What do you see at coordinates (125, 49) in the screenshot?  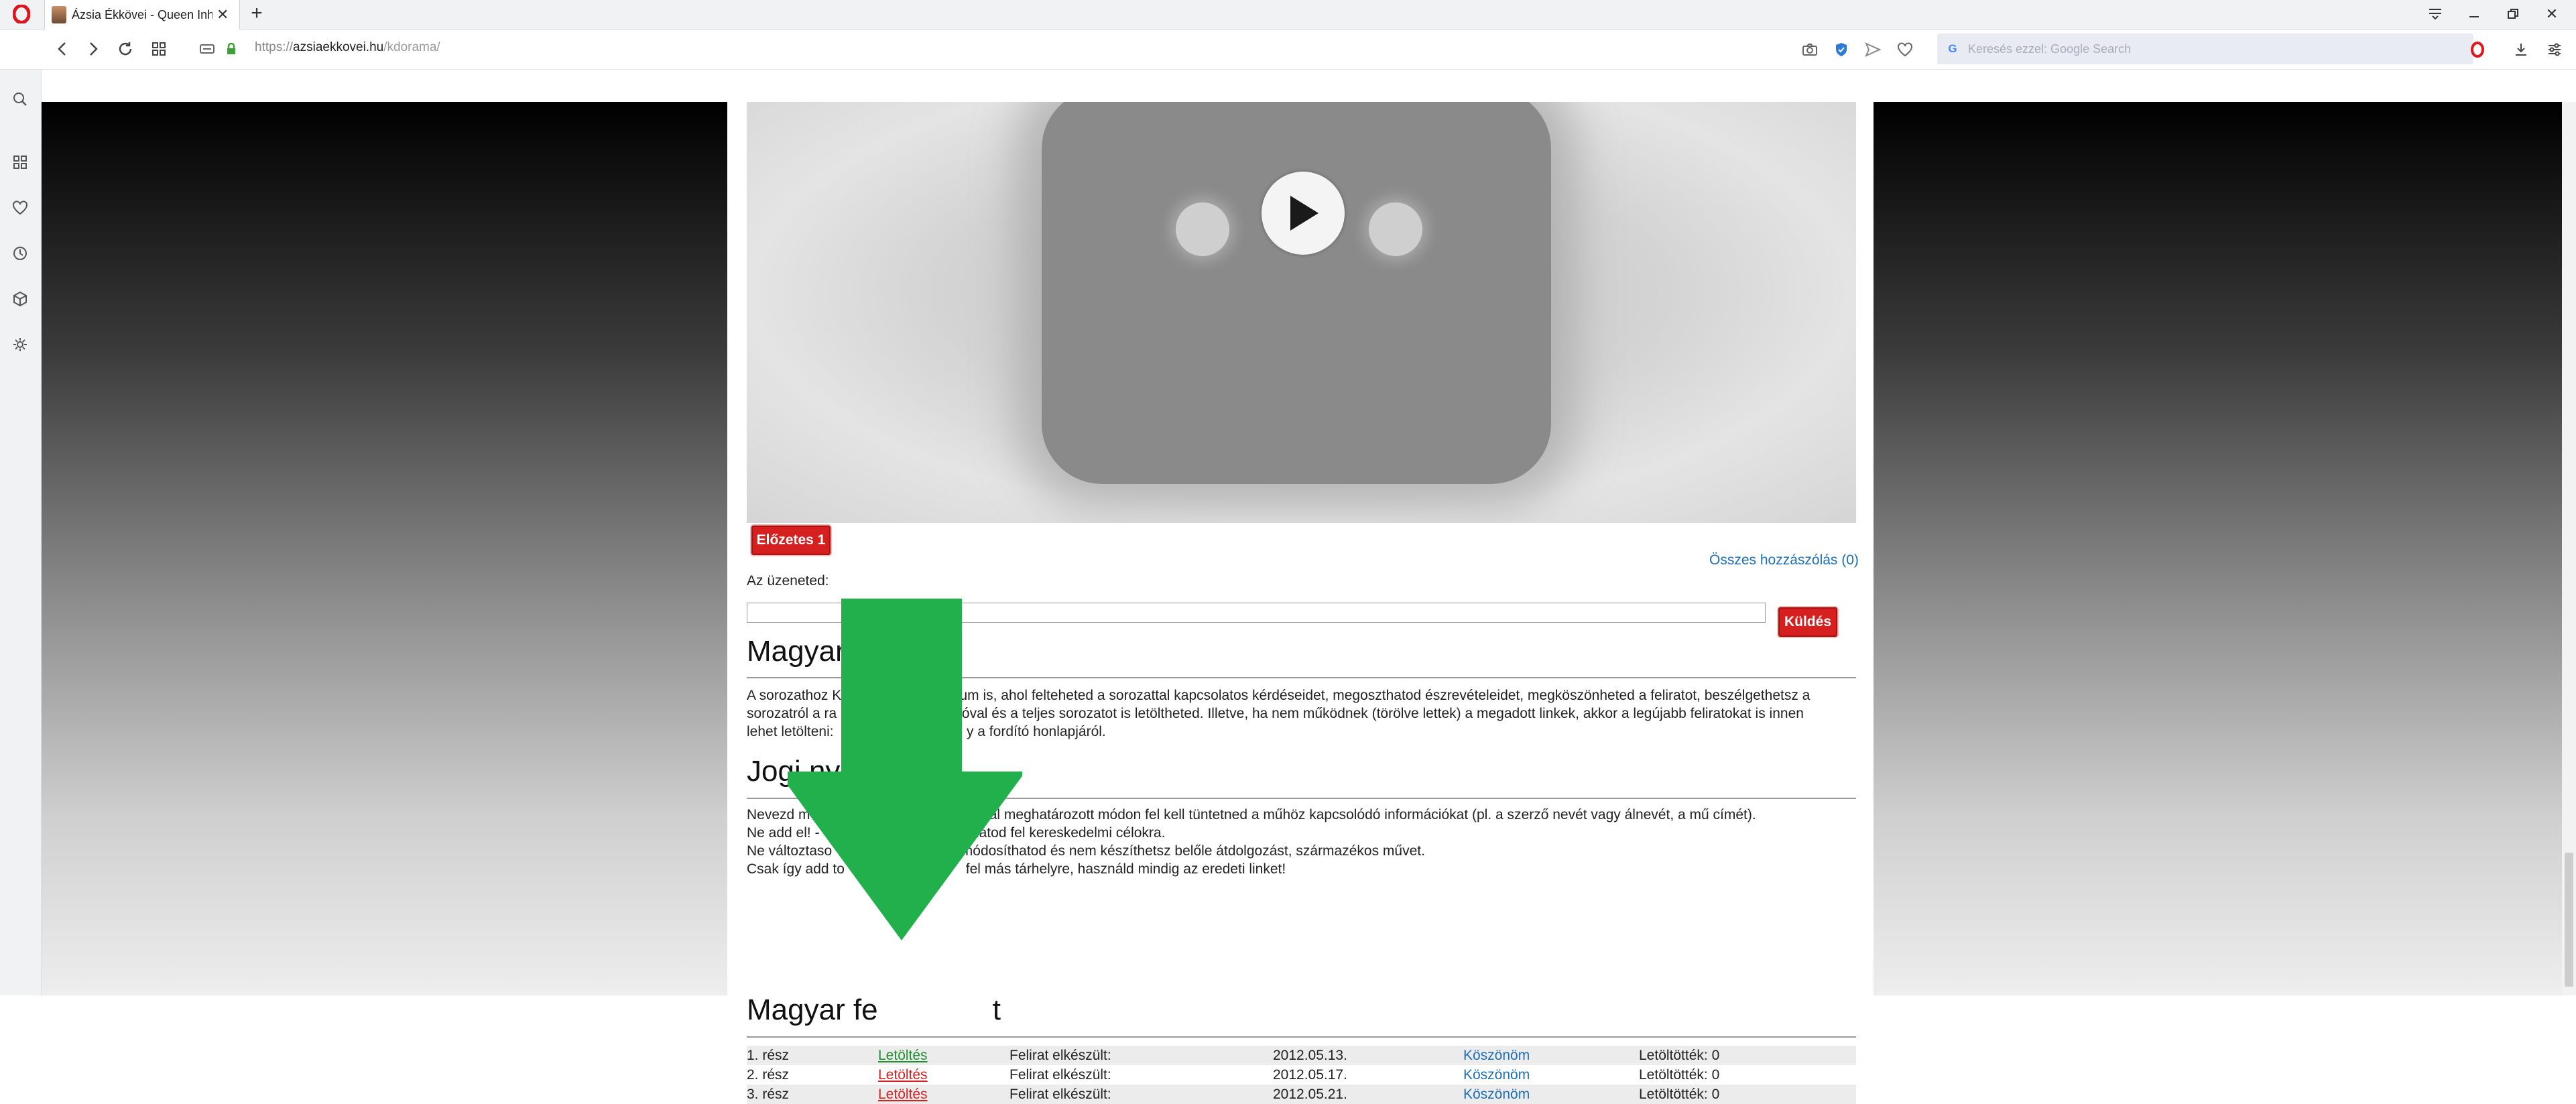 I see `reload-icon` at bounding box center [125, 49].